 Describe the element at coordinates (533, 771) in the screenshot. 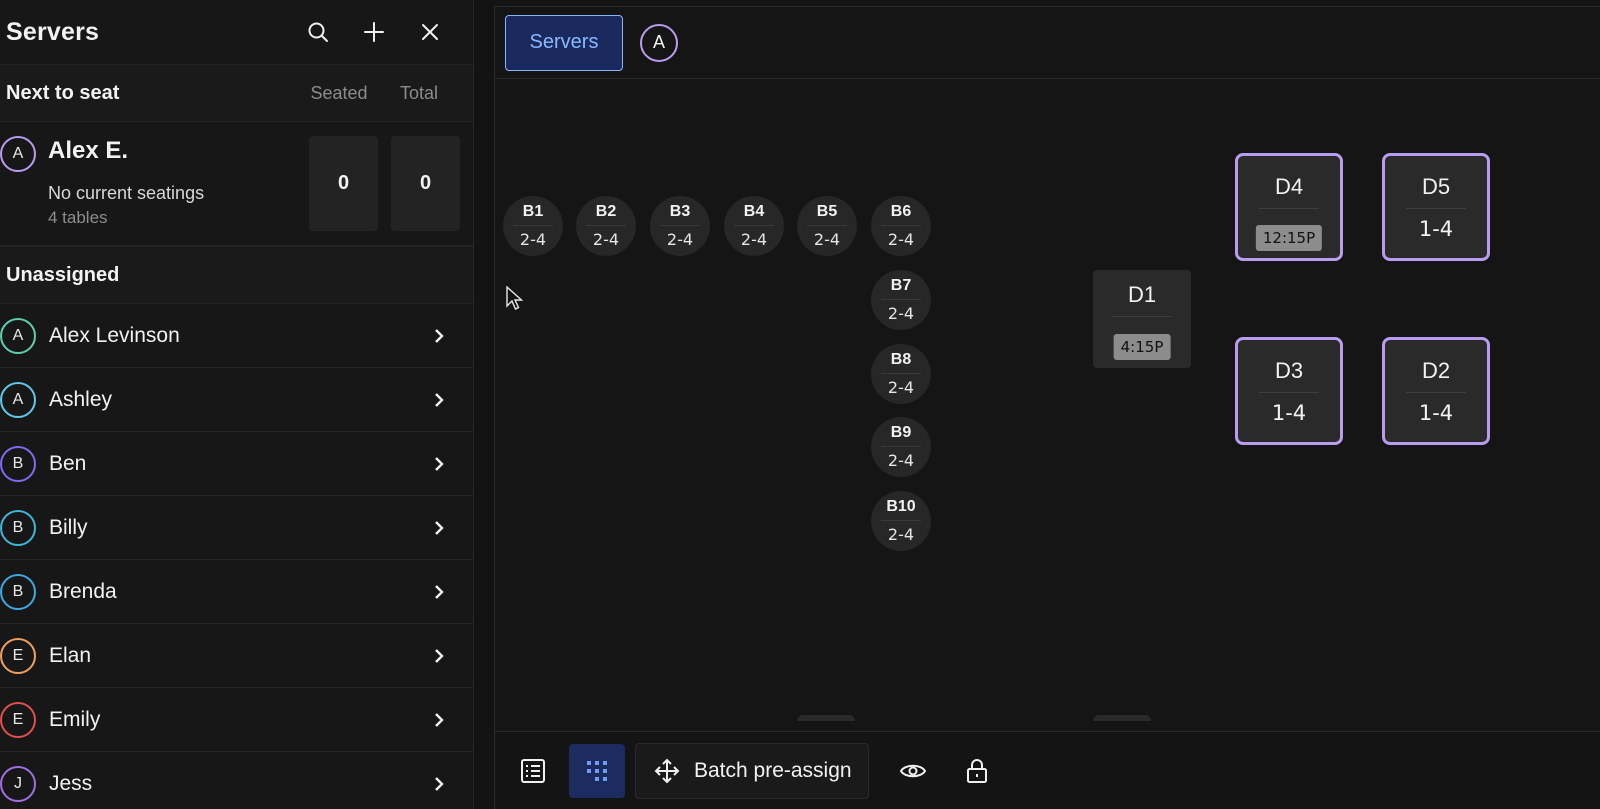

I see `list-view-icon` at that location.